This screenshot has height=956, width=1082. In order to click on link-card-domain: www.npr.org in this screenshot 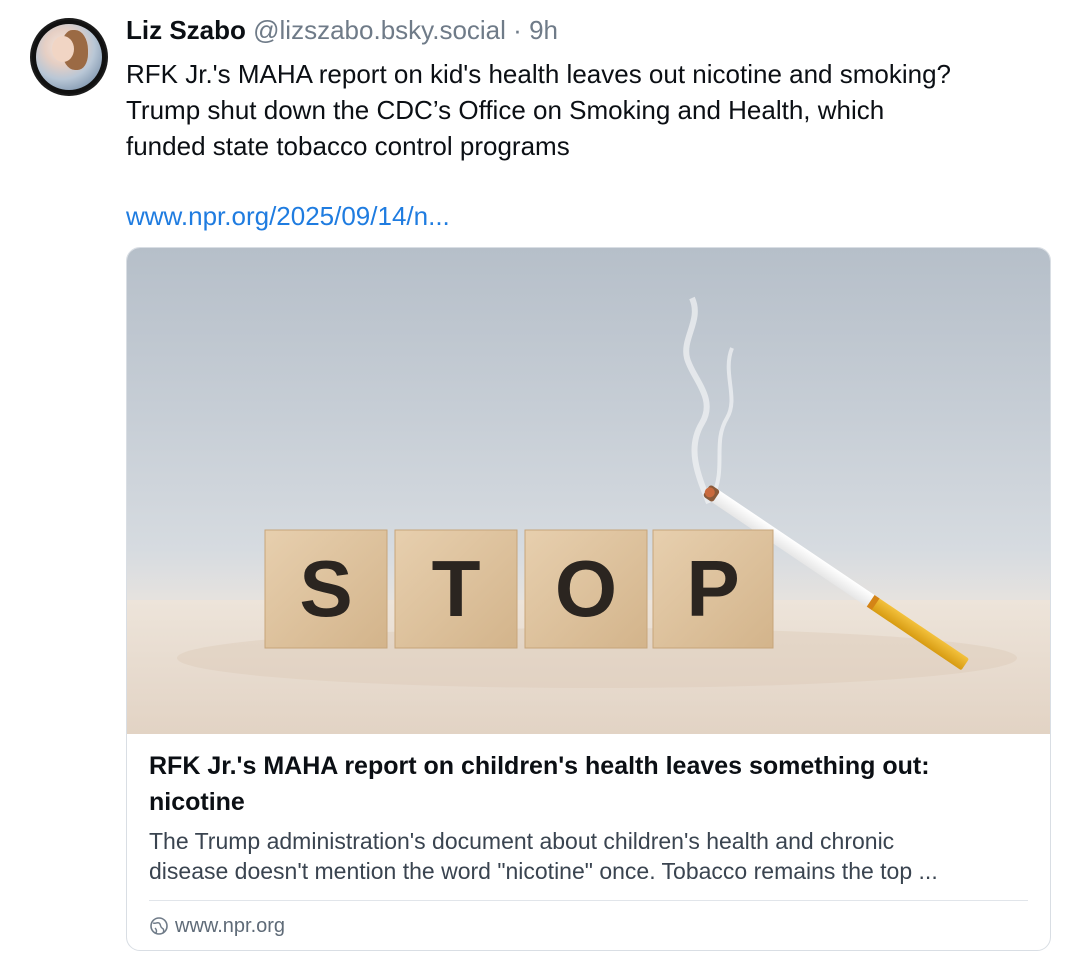, I will do `click(217, 926)`.